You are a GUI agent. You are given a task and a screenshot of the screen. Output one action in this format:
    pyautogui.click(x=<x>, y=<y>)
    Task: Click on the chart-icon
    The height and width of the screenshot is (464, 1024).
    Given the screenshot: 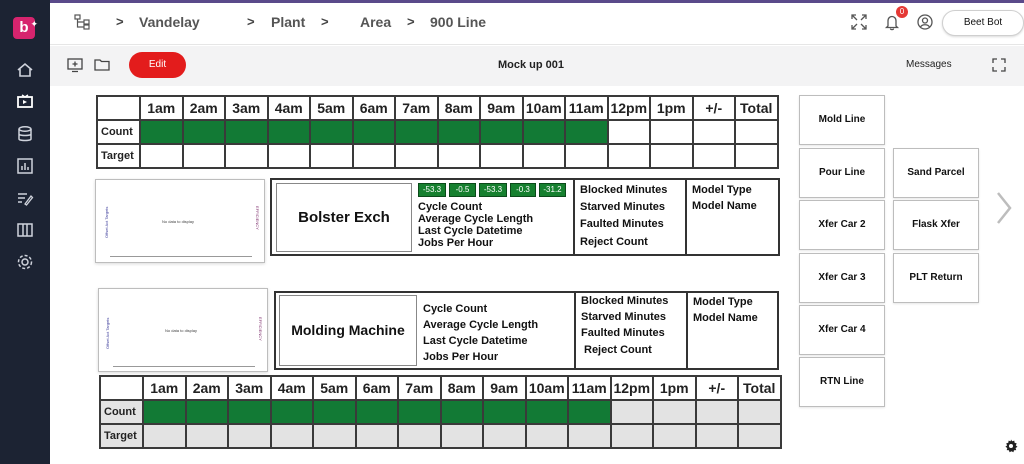 What is the action you would take?
    pyautogui.click(x=25, y=166)
    